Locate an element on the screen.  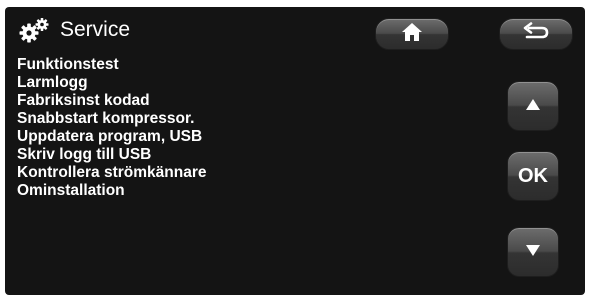
home-icon is located at coordinates (412, 34).